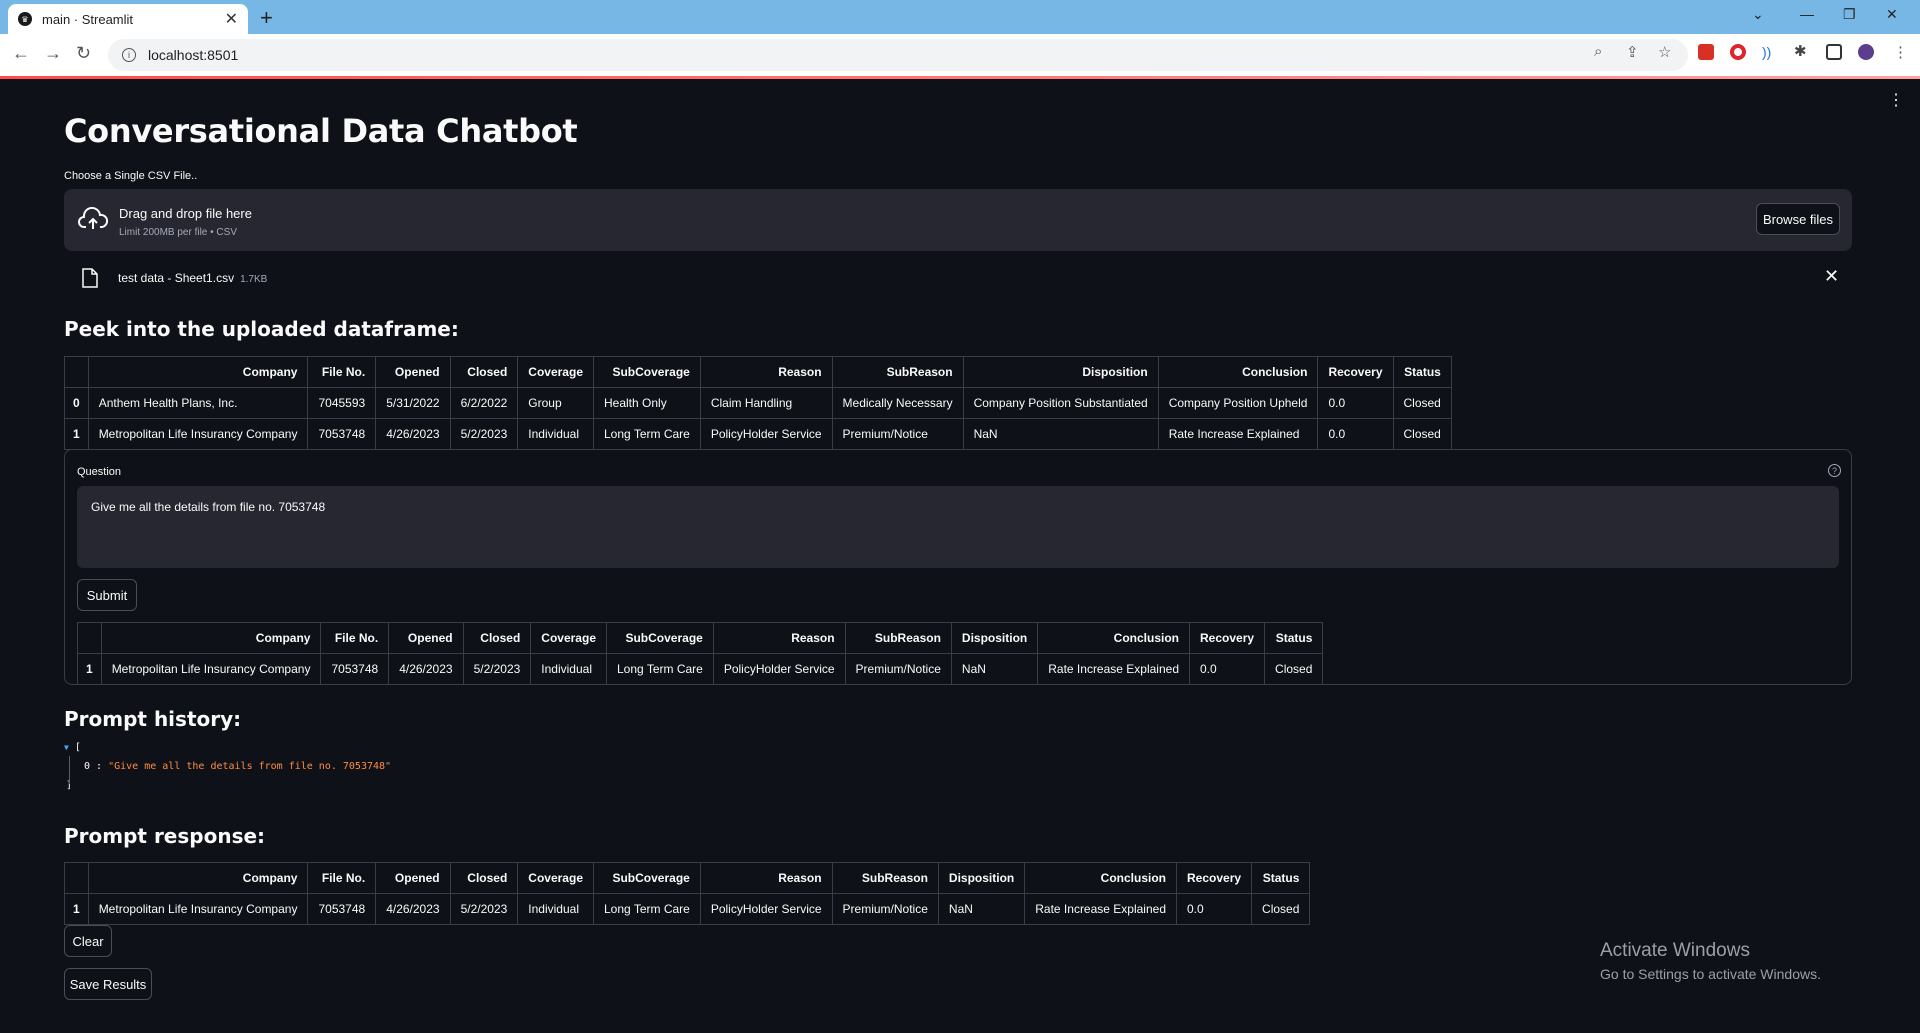 Image resolution: width=1920 pixels, height=1033 pixels. I want to click on side-panel-icon, so click(1834, 52).